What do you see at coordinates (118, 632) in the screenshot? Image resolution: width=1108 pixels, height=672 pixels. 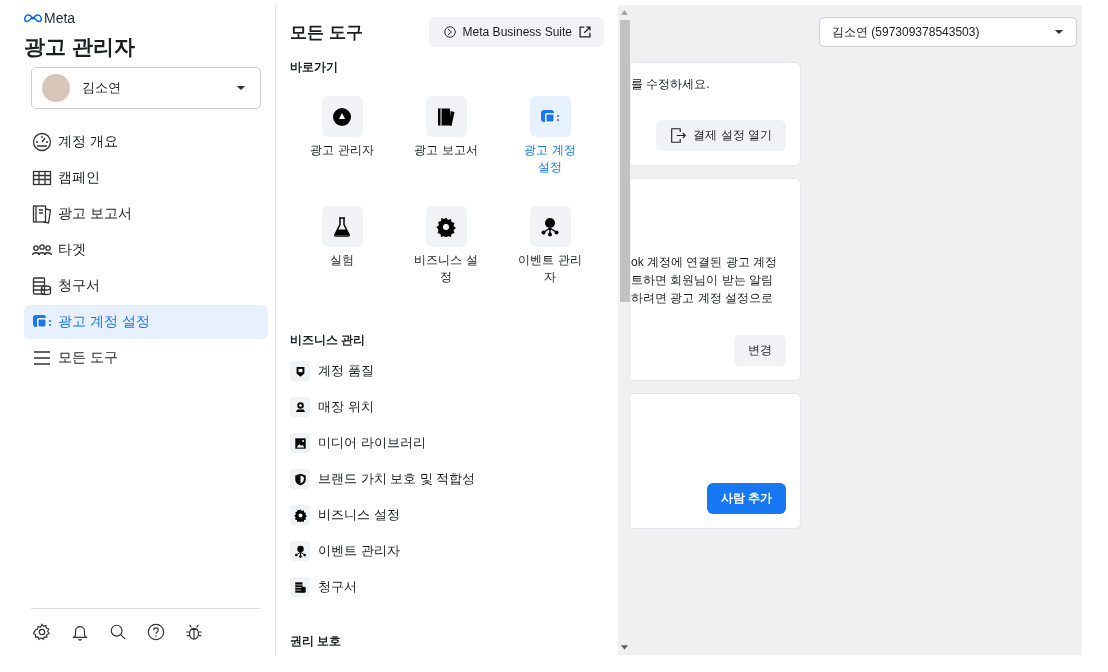 I see `search-icon` at bounding box center [118, 632].